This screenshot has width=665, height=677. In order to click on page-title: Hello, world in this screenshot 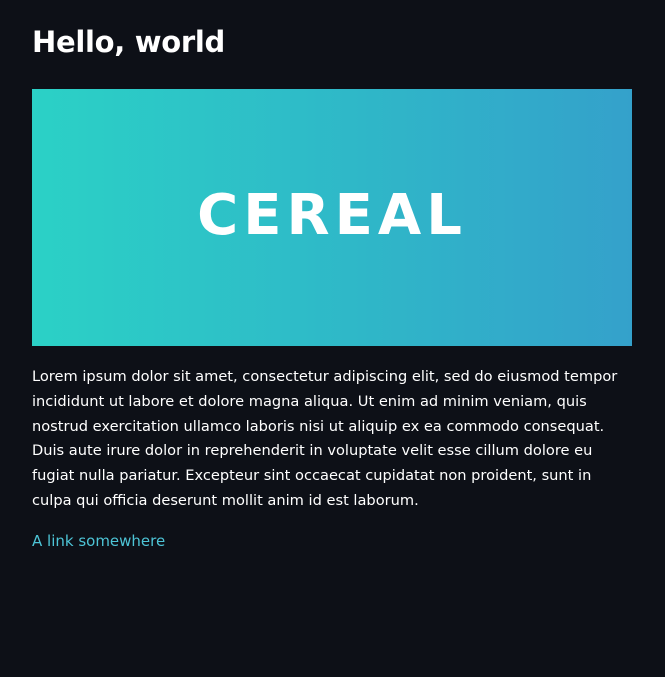, I will do `click(128, 42)`.